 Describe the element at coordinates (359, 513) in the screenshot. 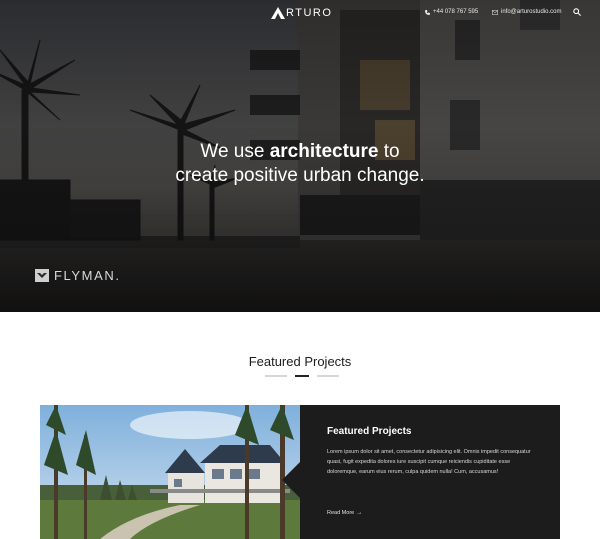

I see `arrow-right-icon: →` at that location.